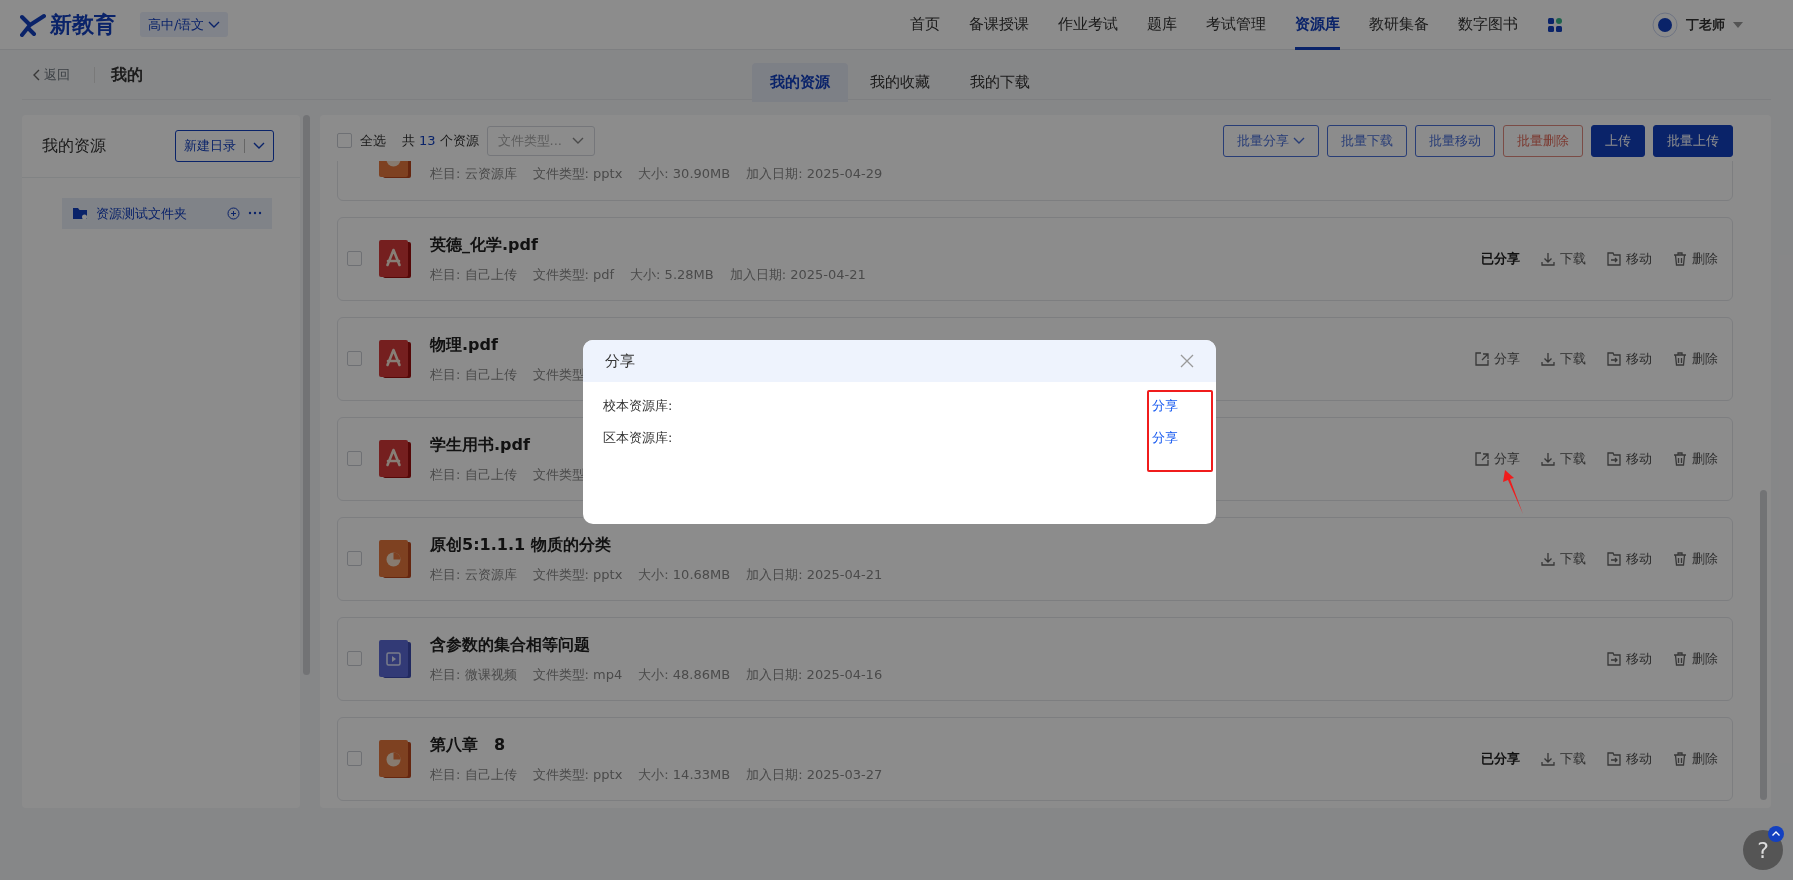 Image resolution: width=1793 pixels, height=880 pixels. Describe the element at coordinates (184, 24) in the screenshot. I see `subject-selector: 高中/语文` at that location.